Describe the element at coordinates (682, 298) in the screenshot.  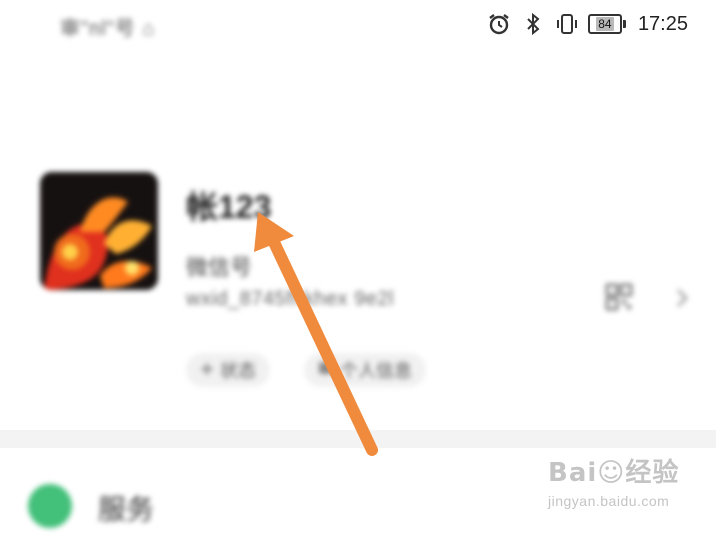
I see `chevron-right-icon` at that location.